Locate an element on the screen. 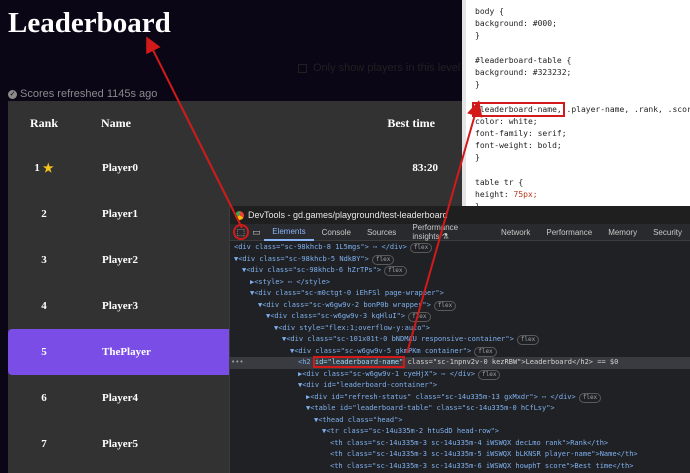  checkbox-label: Only show players in this level is located at coordinates (387, 68).